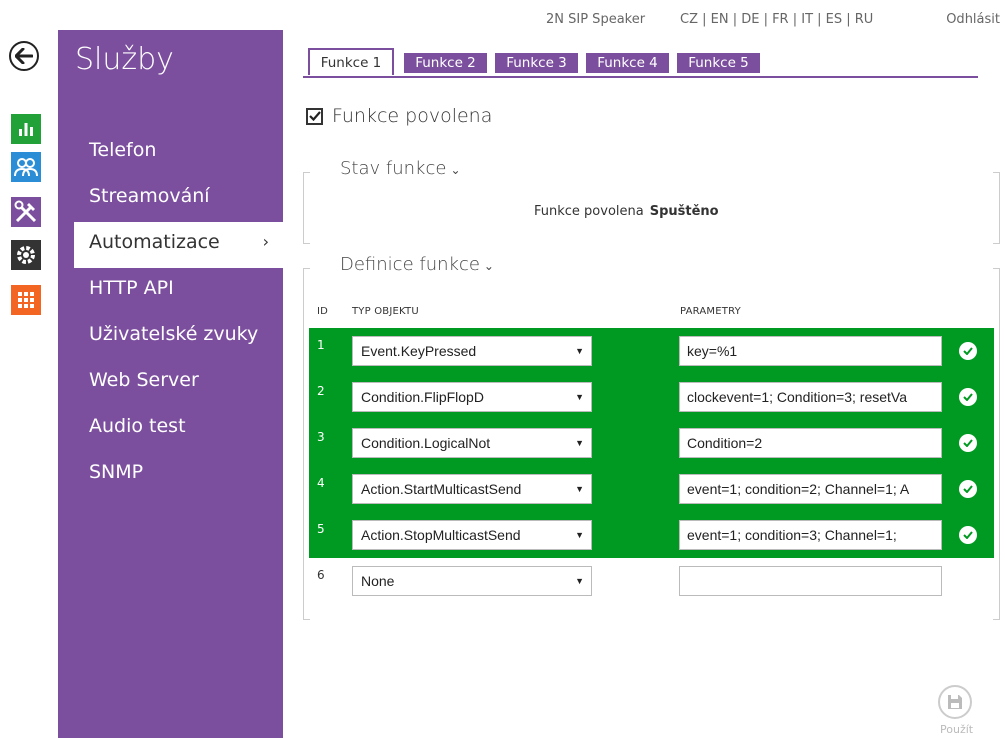 The image size is (1005, 738). I want to click on save-label: Použít, so click(957, 729).